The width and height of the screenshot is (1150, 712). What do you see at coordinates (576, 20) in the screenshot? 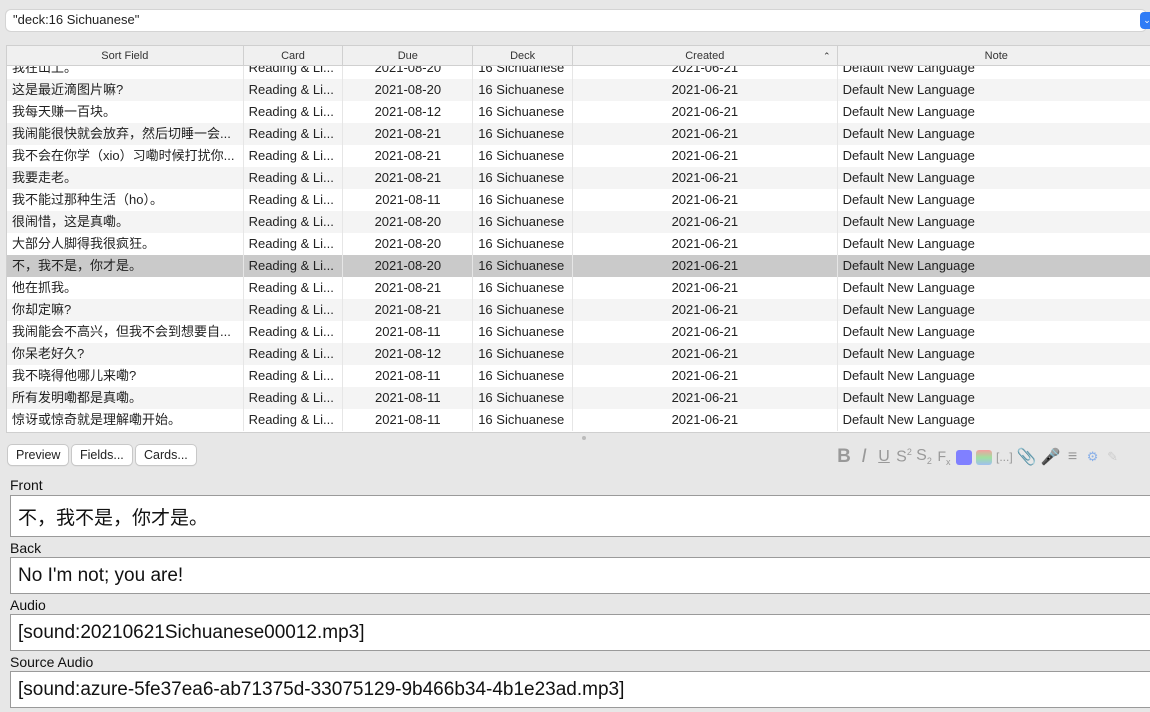
I see `search-input: "deck:16 Sichuanese"` at bounding box center [576, 20].